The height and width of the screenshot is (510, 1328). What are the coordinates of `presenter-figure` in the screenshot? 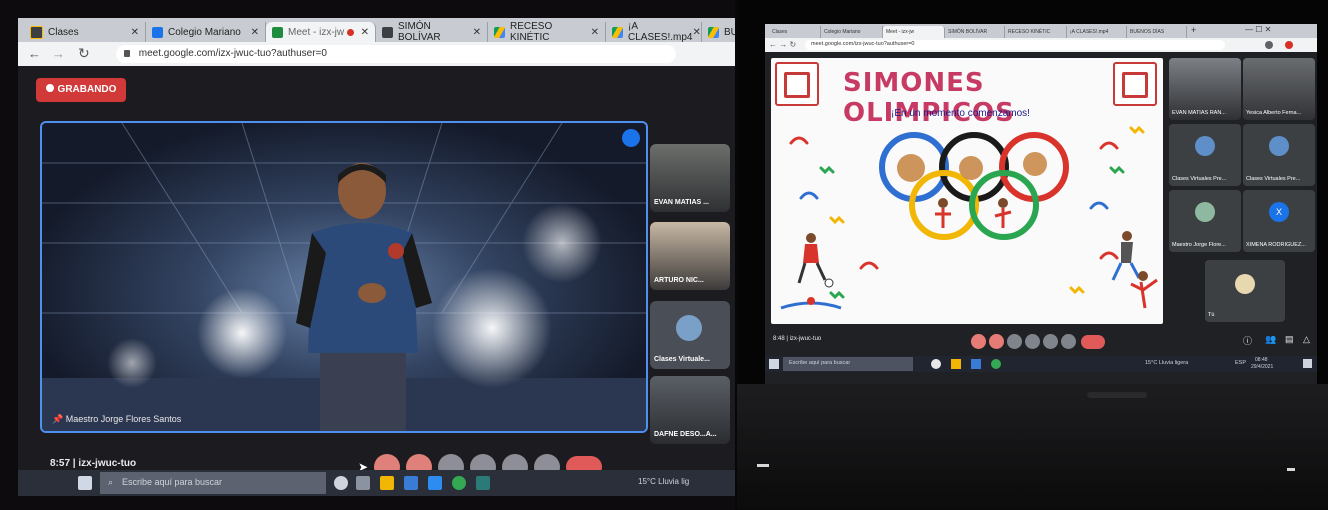 It's located at (364, 297).